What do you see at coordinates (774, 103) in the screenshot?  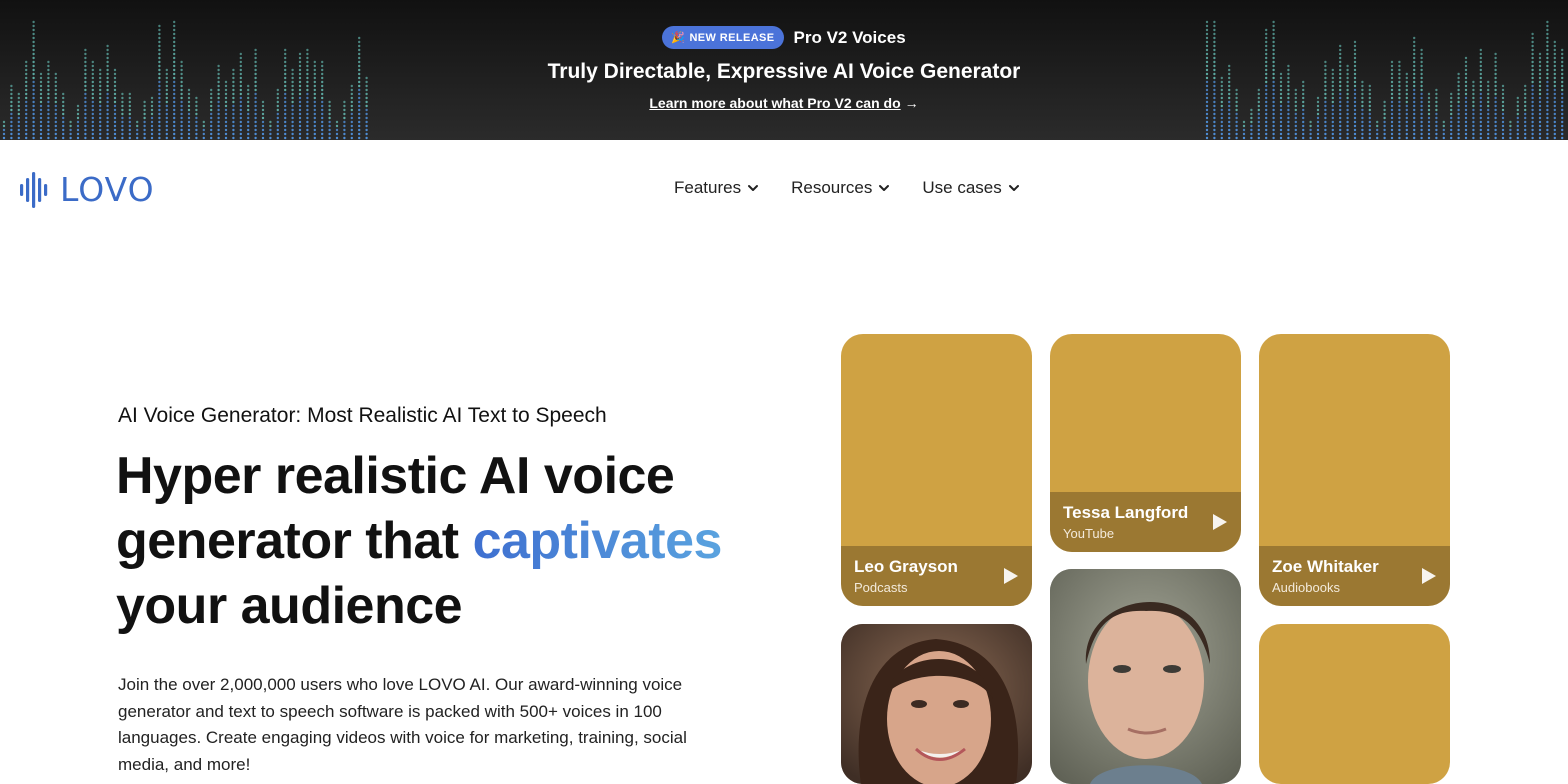 I see `banner-learn-more-link: Learn more about what Pro V2 can do` at bounding box center [774, 103].